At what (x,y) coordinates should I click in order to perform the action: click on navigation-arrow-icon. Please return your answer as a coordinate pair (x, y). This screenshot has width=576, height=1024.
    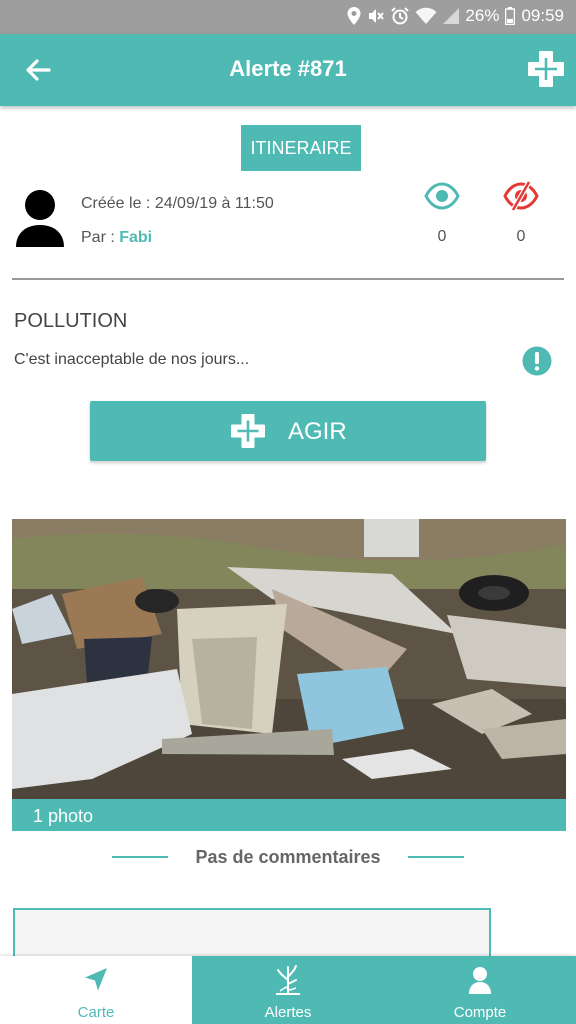
    Looking at the image, I should click on (96, 979).